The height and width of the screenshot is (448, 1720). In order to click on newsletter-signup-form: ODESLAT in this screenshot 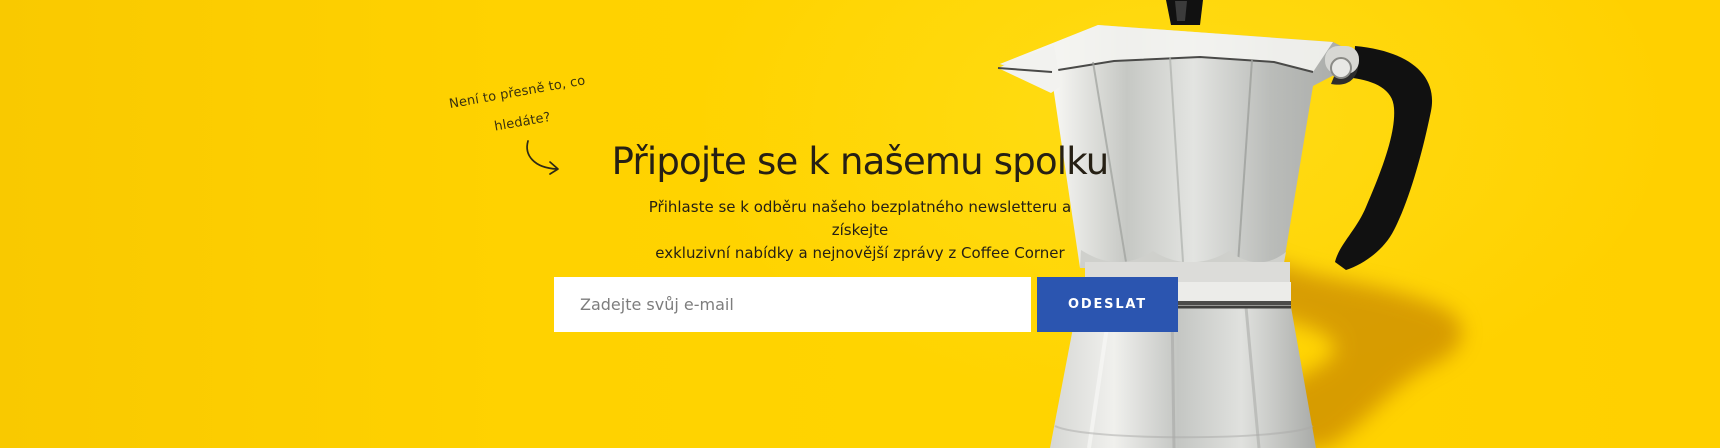, I will do `click(866, 304)`.